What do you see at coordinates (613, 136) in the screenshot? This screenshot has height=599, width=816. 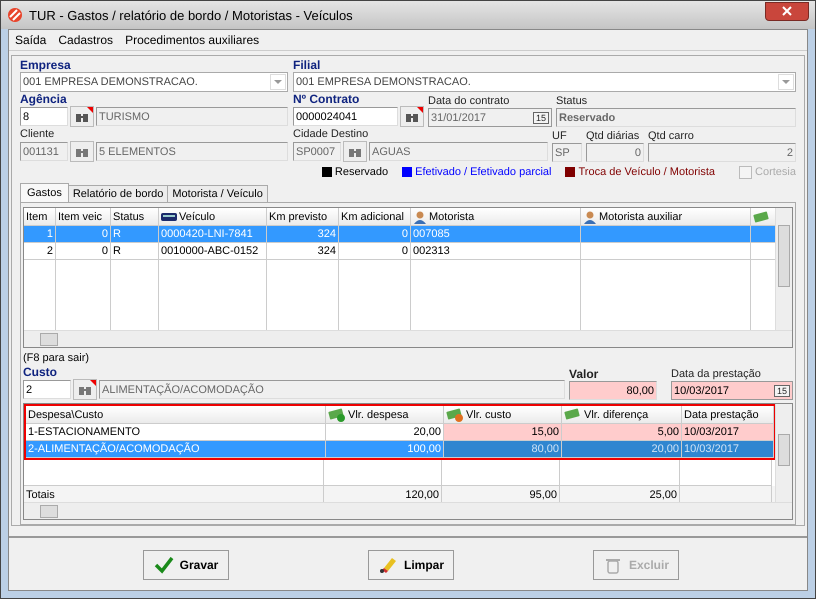 I see `field-label: Qtd diárias` at bounding box center [613, 136].